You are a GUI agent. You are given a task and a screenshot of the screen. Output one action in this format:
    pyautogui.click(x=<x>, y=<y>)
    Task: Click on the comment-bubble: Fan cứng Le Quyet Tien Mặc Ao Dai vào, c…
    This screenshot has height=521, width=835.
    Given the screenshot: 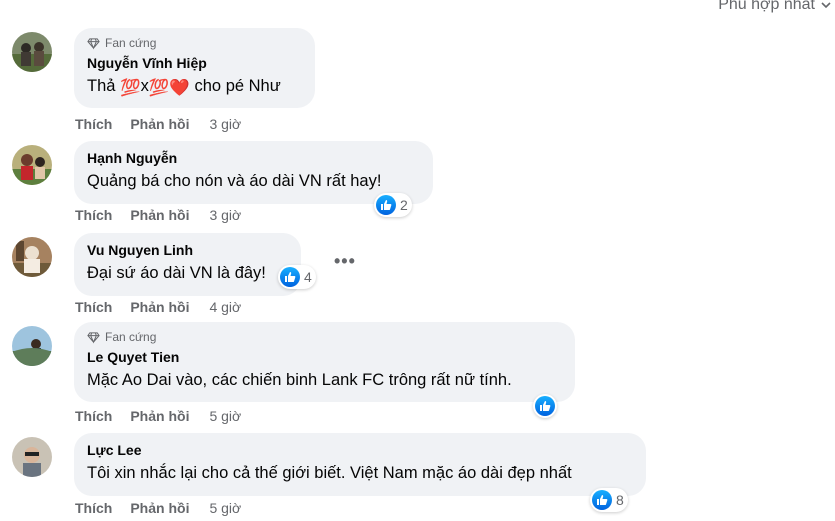 What is the action you would take?
    pyautogui.click(x=324, y=362)
    